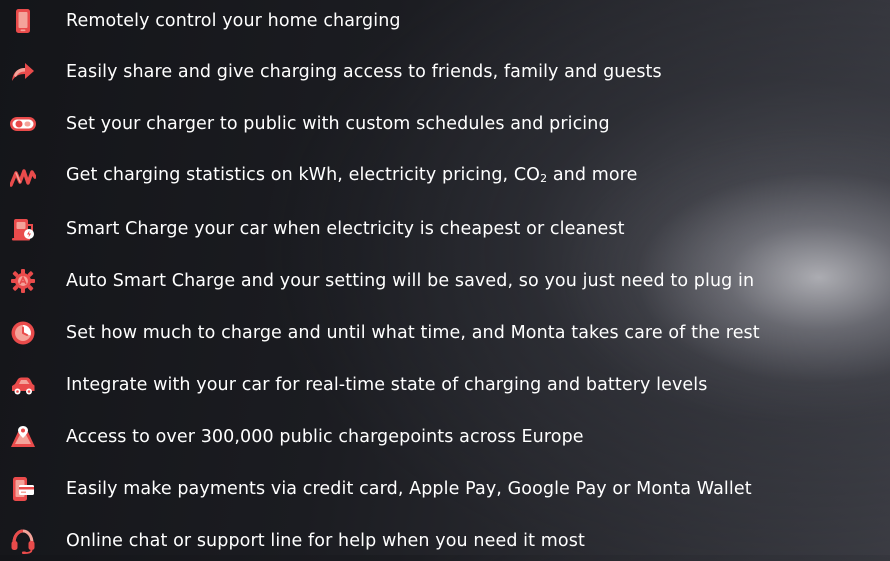 The height and width of the screenshot is (561, 890). I want to click on statistics-graph-icon, so click(23, 177).